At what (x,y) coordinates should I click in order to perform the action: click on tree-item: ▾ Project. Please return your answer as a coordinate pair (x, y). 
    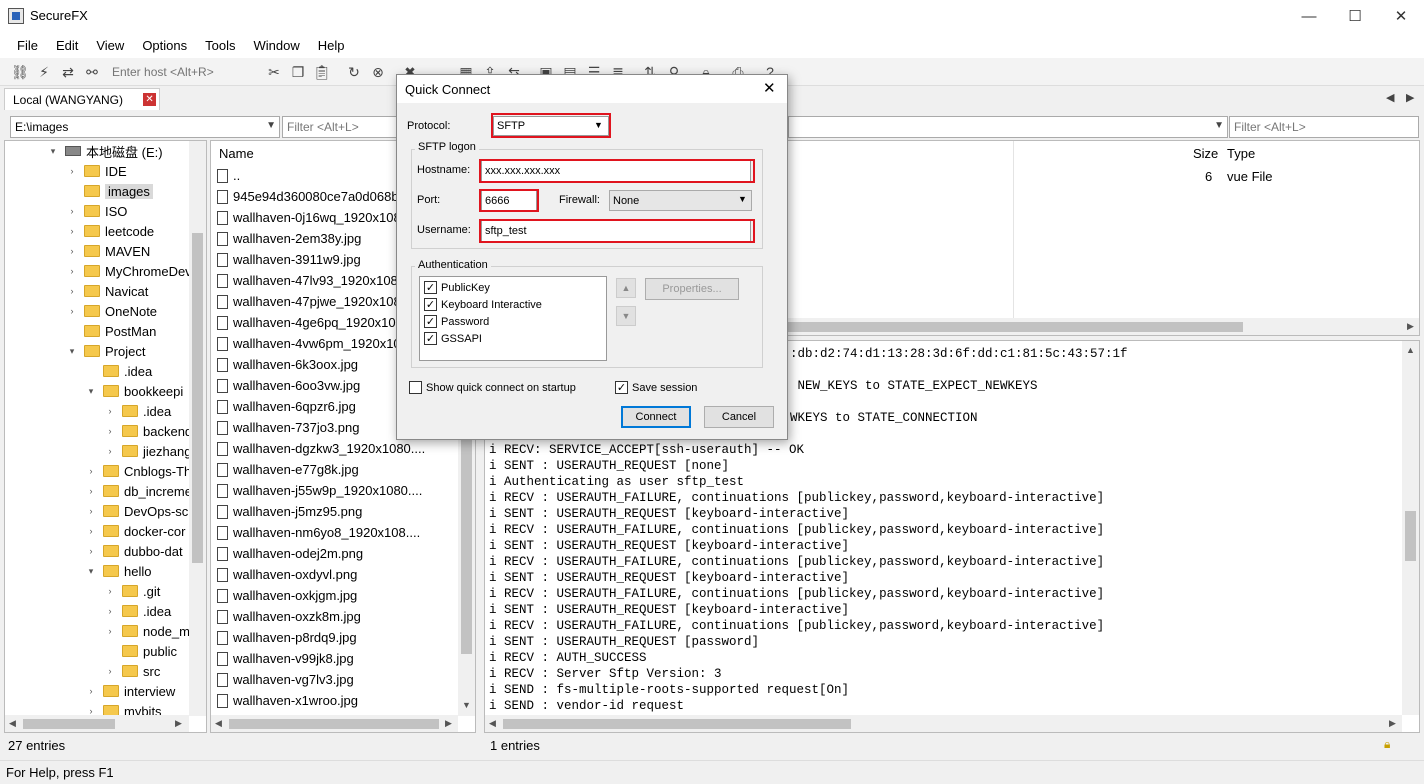
    Looking at the image, I should click on (106, 351).